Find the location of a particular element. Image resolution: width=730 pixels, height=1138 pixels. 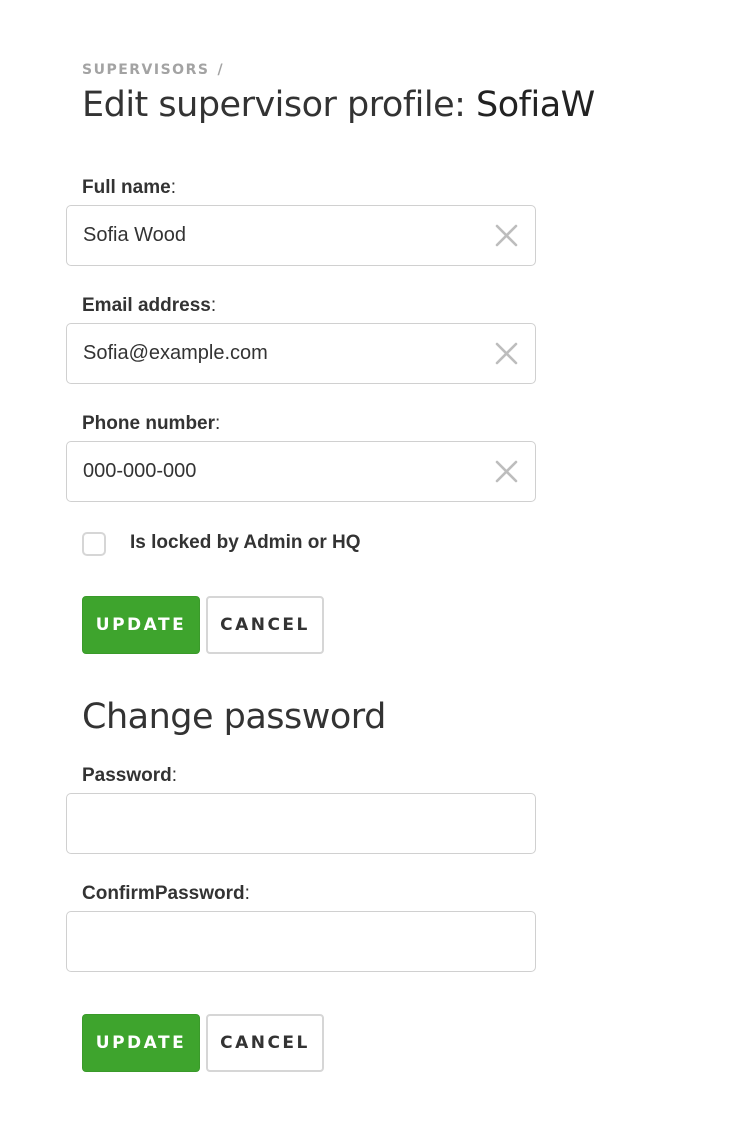

password-label: Password: is located at coordinates (129, 776).